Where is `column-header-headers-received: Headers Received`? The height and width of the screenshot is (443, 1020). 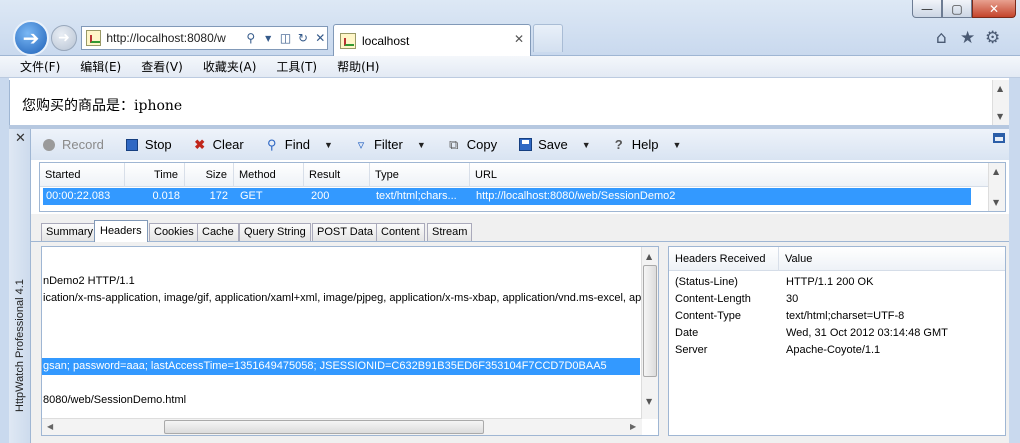 column-header-headers-received: Headers Received is located at coordinates (724, 259).